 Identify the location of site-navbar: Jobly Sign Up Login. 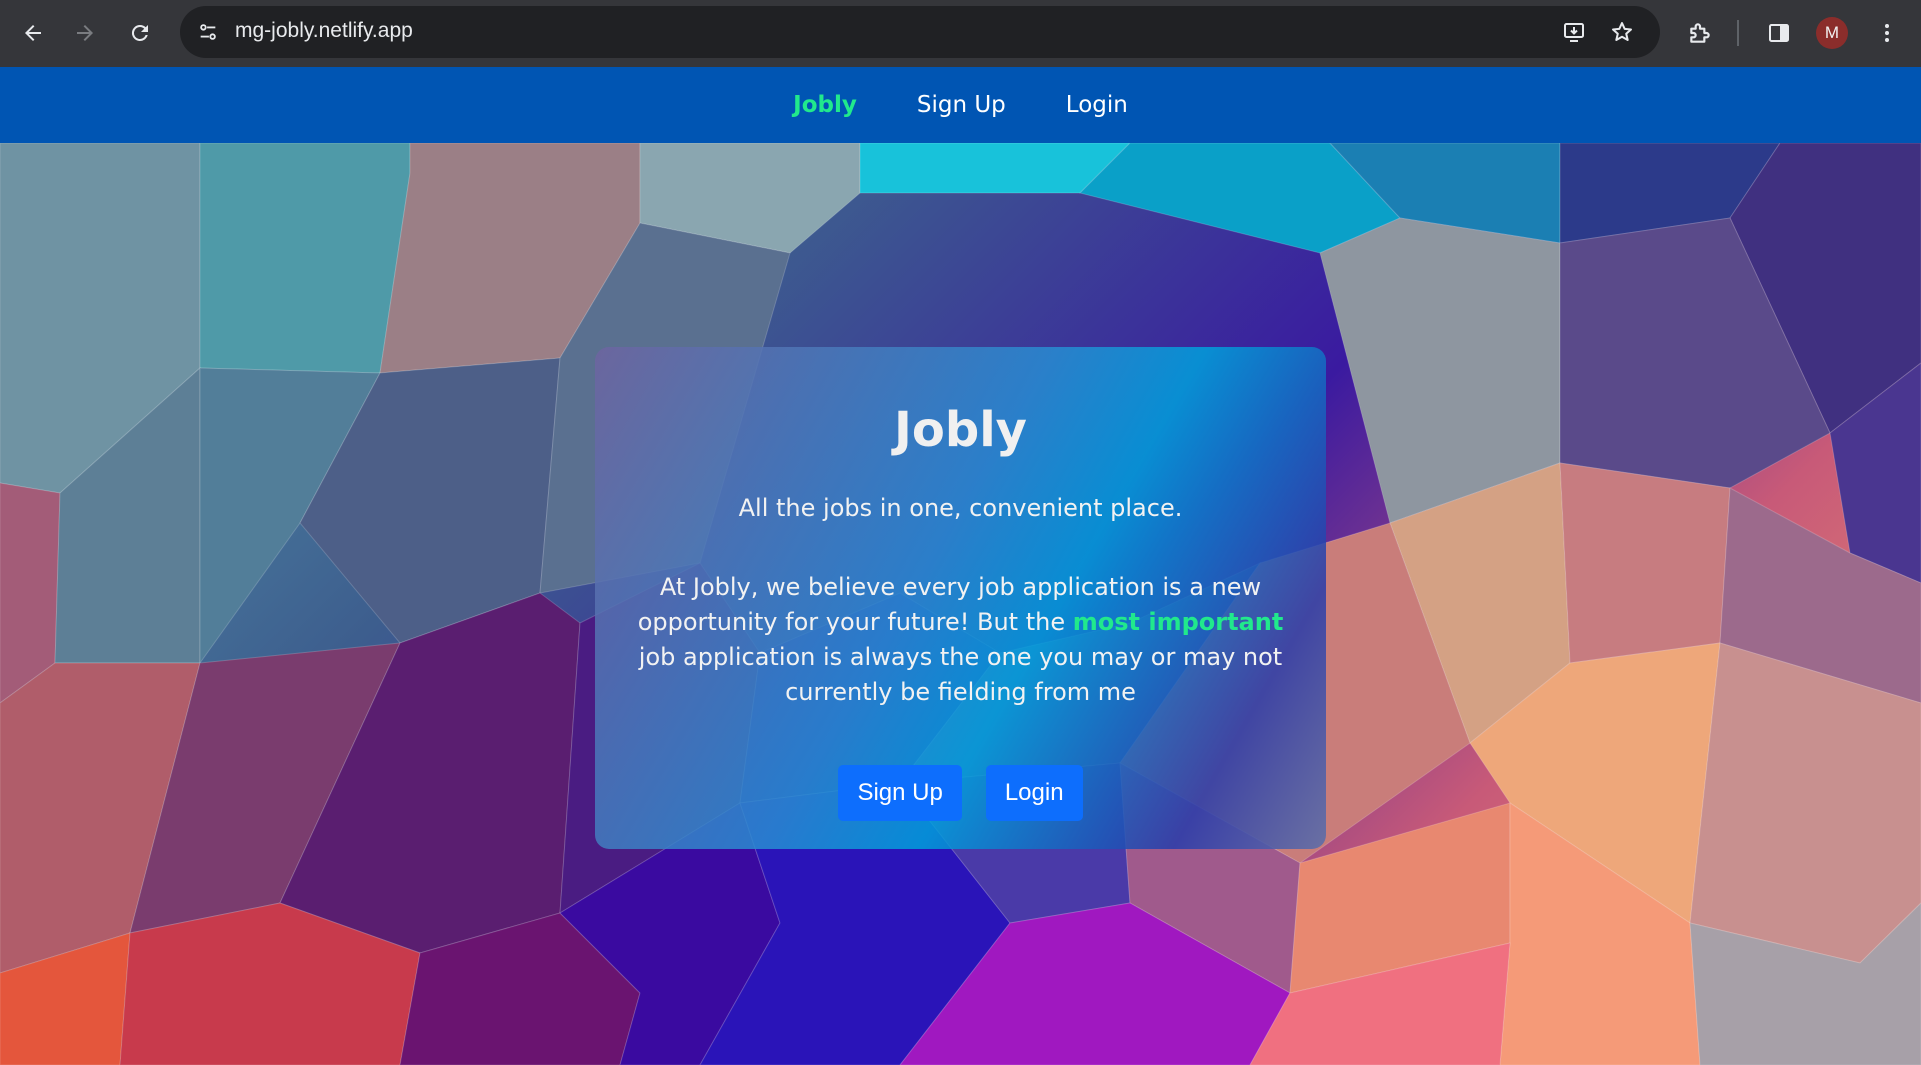
(960, 105).